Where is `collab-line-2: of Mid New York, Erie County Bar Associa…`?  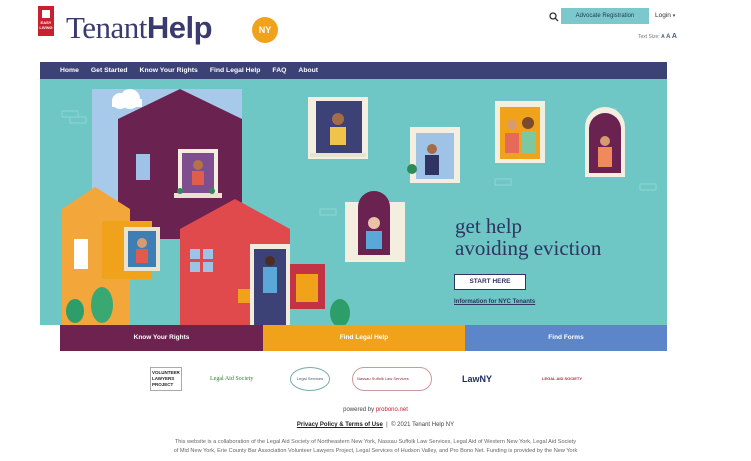
collab-line-2: of Mid New York, Erie County Bar Associa… is located at coordinates (375, 451).